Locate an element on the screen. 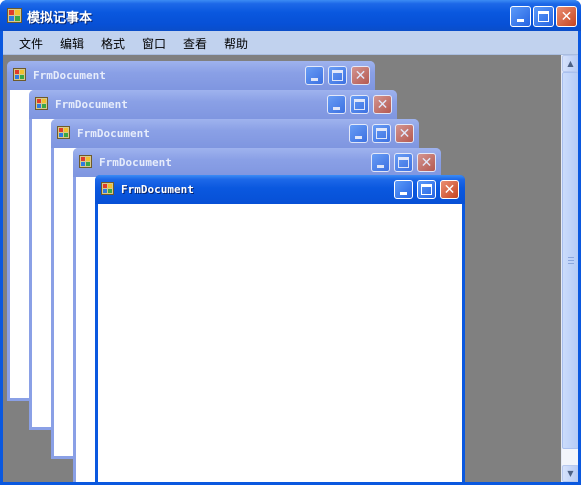 The width and height of the screenshot is (581, 485). scroll-thumb is located at coordinates (570, 260).